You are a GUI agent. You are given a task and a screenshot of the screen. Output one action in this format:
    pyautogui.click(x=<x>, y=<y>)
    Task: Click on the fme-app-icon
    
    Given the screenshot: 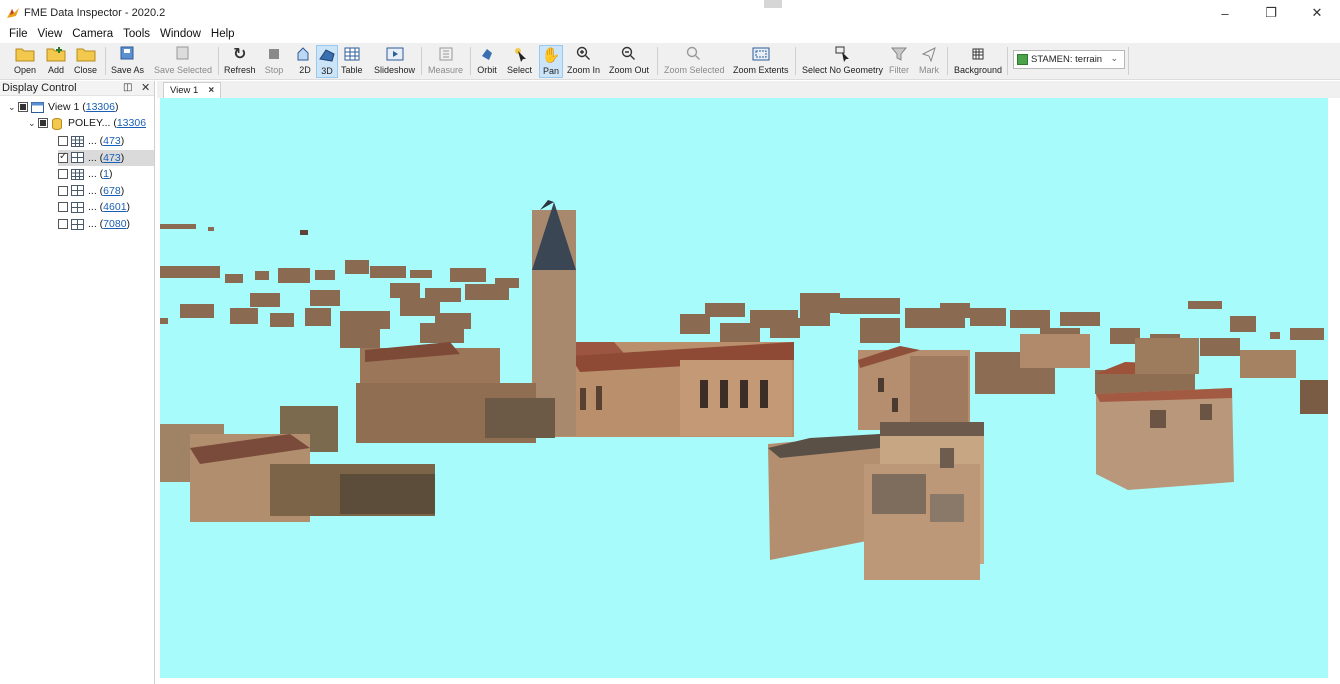 What is the action you would take?
    pyautogui.click(x=13, y=13)
    